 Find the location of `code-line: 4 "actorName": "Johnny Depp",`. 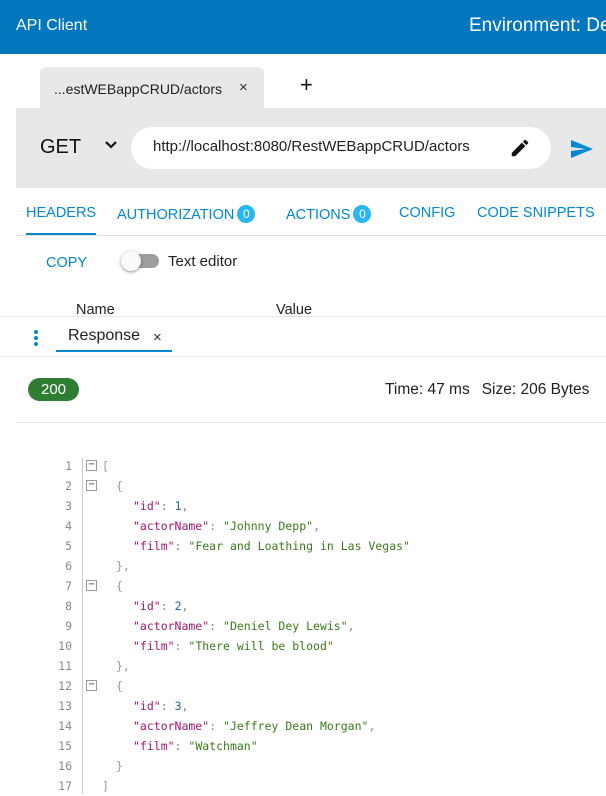

code-line: 4 "actorName": "Johnny Depp", is located at coordinates (303, 526).